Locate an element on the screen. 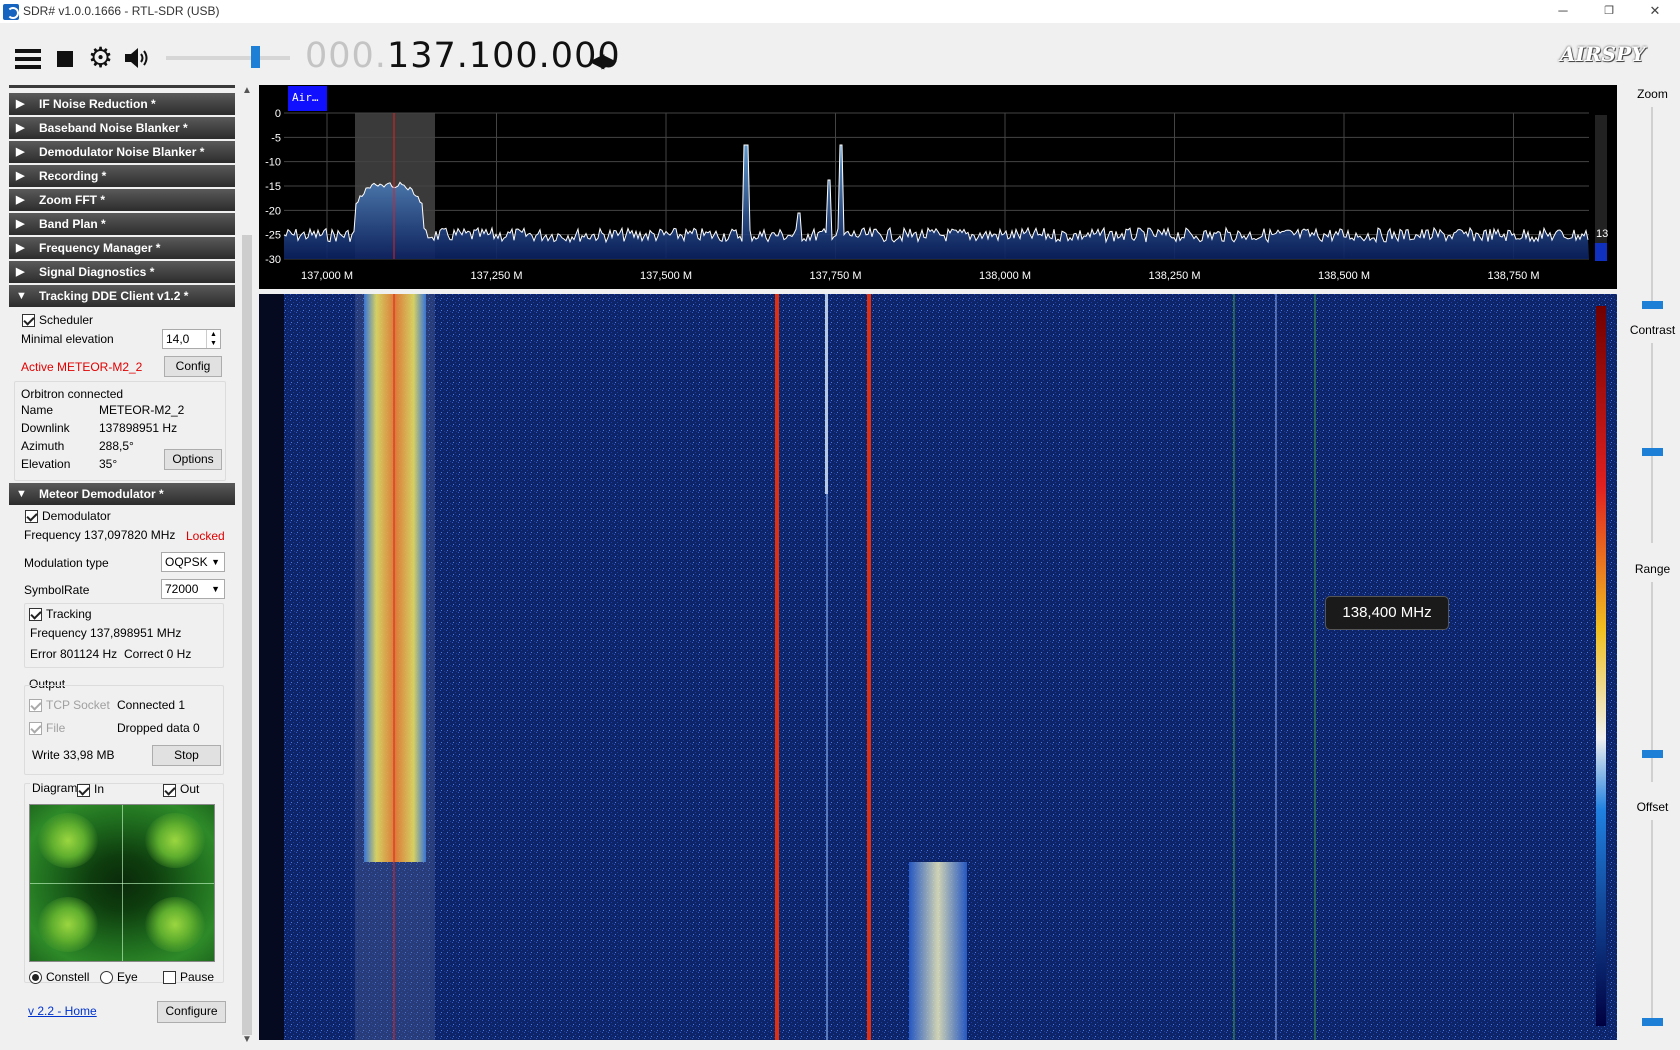 Image resolution: width=1680 pixels, height=1050 pixels. scroll-down-icon: ▼ is located at coordinates (247, 1039).